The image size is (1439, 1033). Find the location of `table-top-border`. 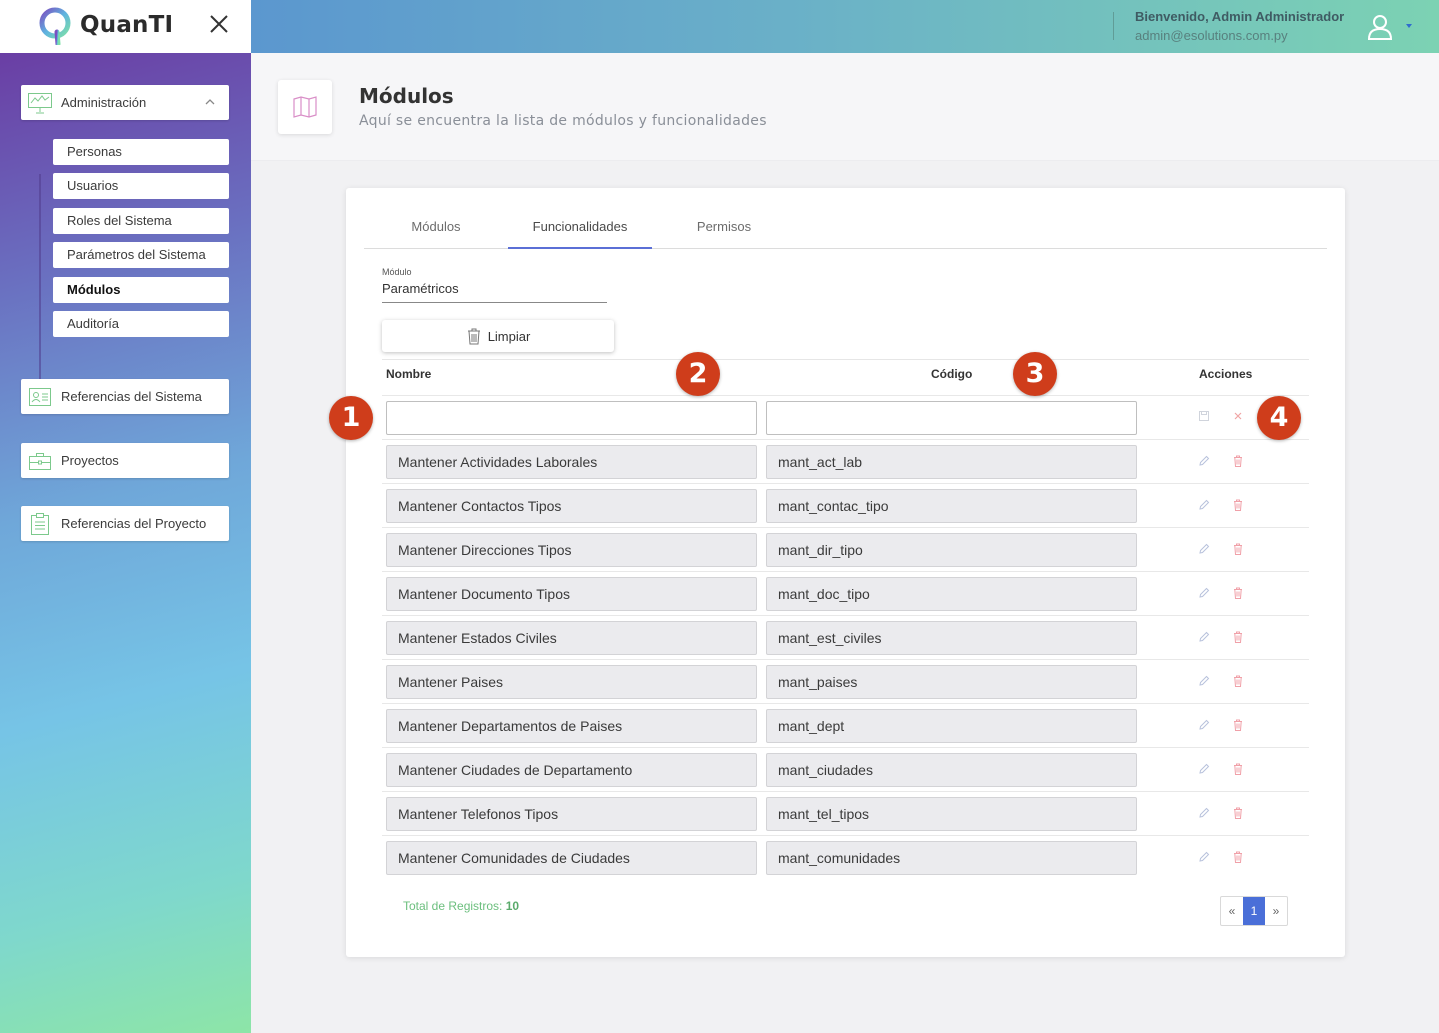

table-top-border is located at coordinates (845, 359).